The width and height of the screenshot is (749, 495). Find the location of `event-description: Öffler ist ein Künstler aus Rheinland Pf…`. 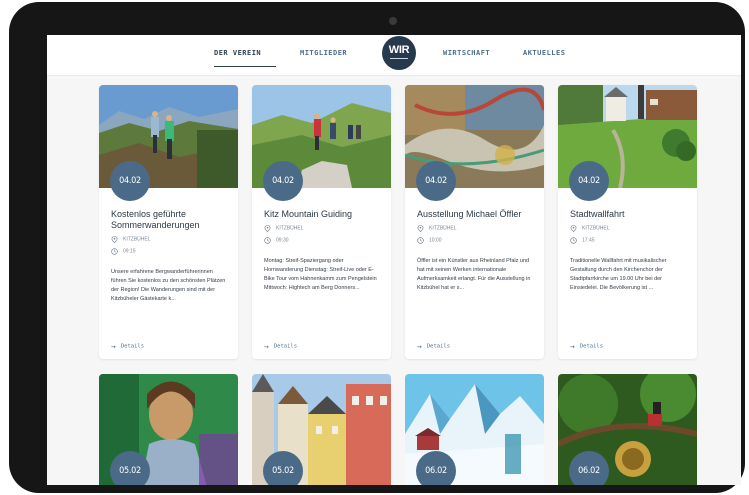

event-description: Öffler ist ein Künstler aus Rheinland Pf… is located at coordinates (474, 274).